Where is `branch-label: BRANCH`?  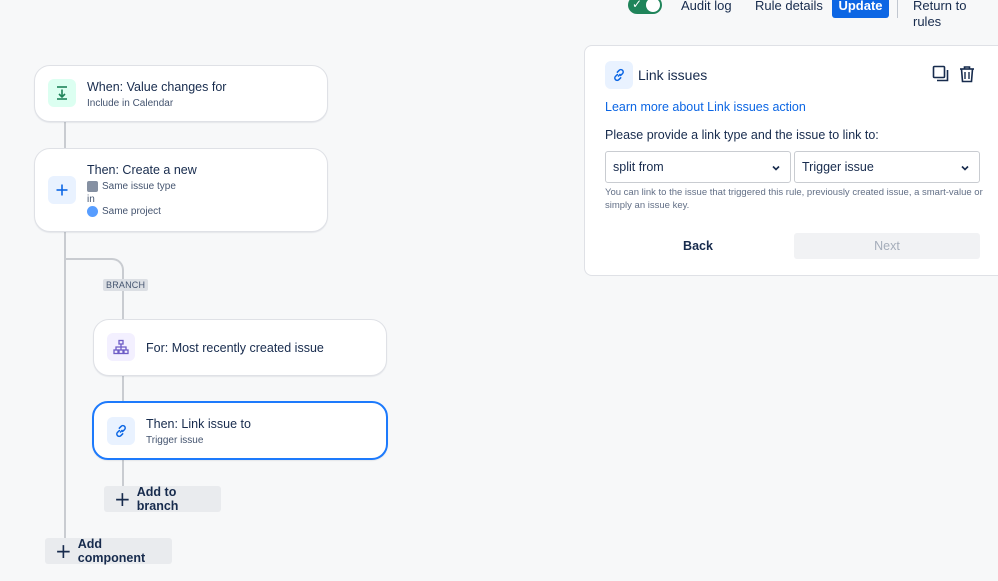 branch-label: BRANCH is located at coordinates (126, 285).